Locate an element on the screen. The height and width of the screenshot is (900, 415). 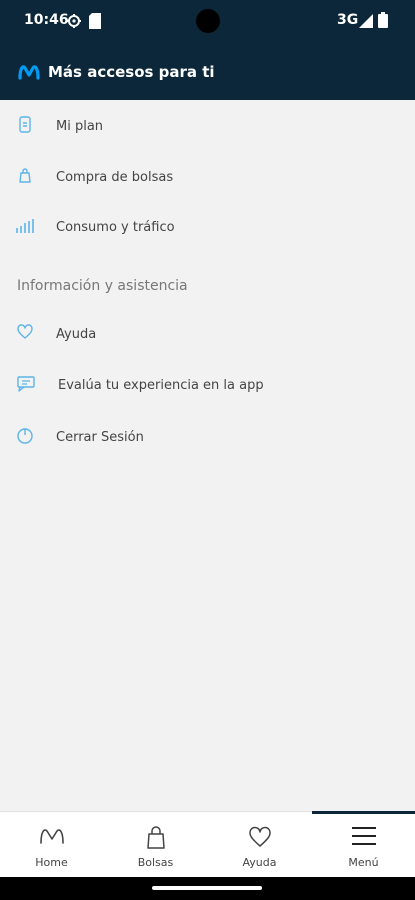
tab-home: Home is located at coordinates (51, 845).